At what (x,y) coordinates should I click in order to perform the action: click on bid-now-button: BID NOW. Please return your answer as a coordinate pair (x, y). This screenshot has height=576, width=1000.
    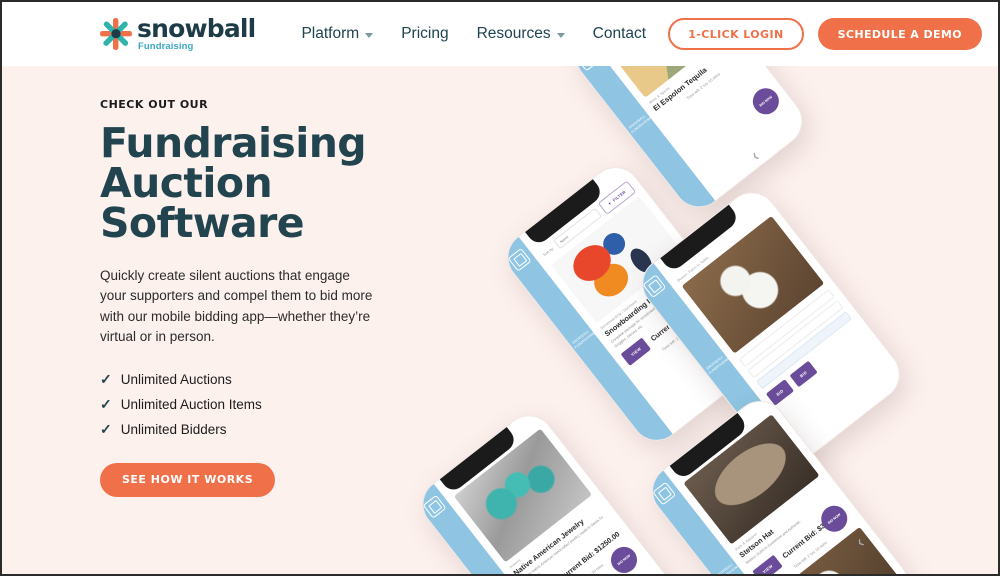
    Looking at the image, I should click on (766, 101).